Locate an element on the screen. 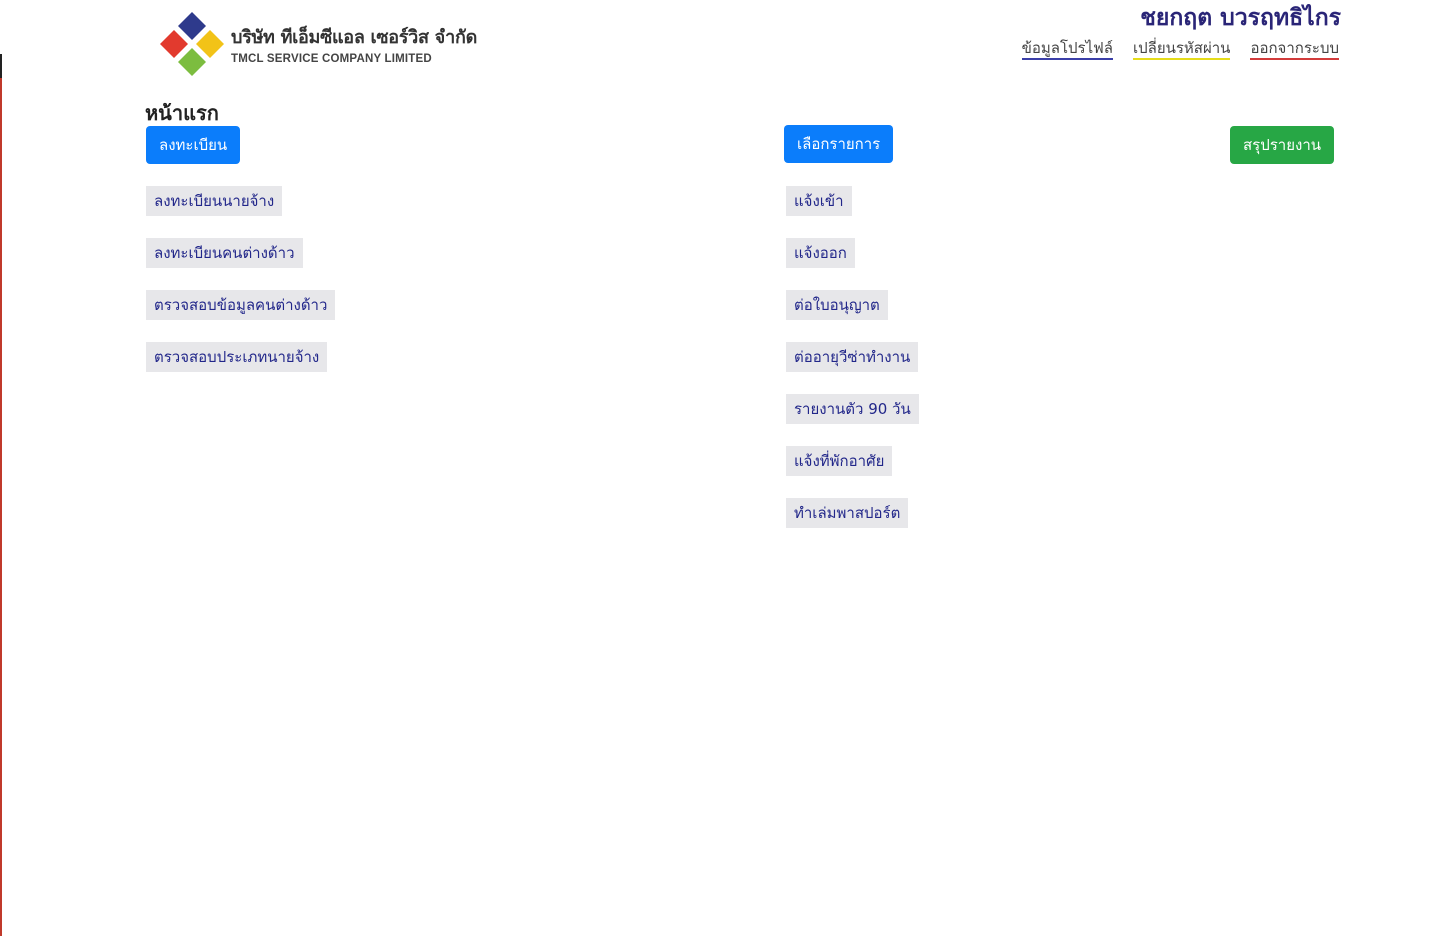  menu-check-foreign-worker: ตรวจสอบข้อมูลคนต่างด้าว is located at coordinates (241, 305).